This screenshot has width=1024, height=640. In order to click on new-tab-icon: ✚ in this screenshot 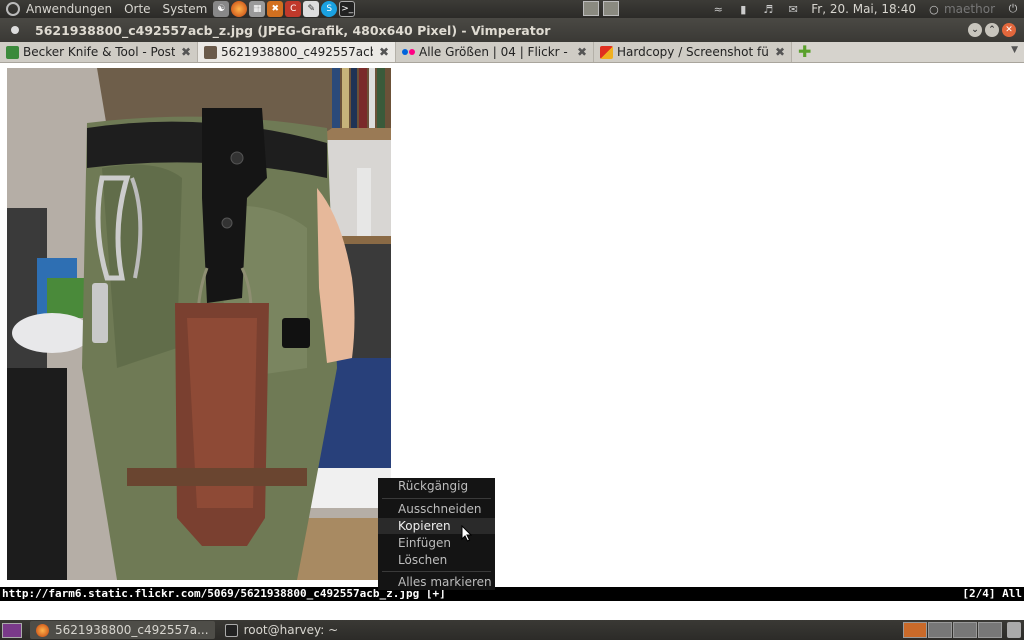, I will do `click(806, 52)`.